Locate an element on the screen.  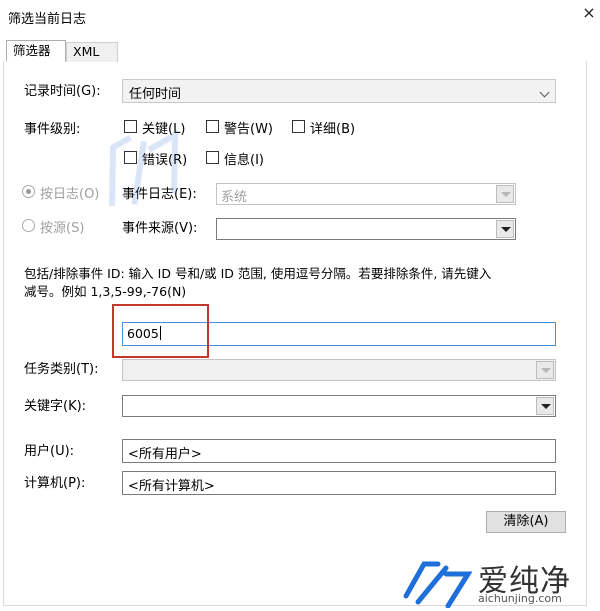
computer-label: 计算机(P): is located at coordinates (55, 483).